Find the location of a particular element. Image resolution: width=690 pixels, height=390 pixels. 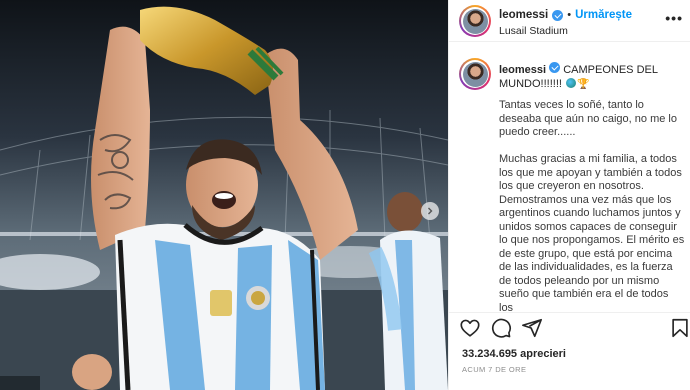

avatar is located at coordinates (475, 21).